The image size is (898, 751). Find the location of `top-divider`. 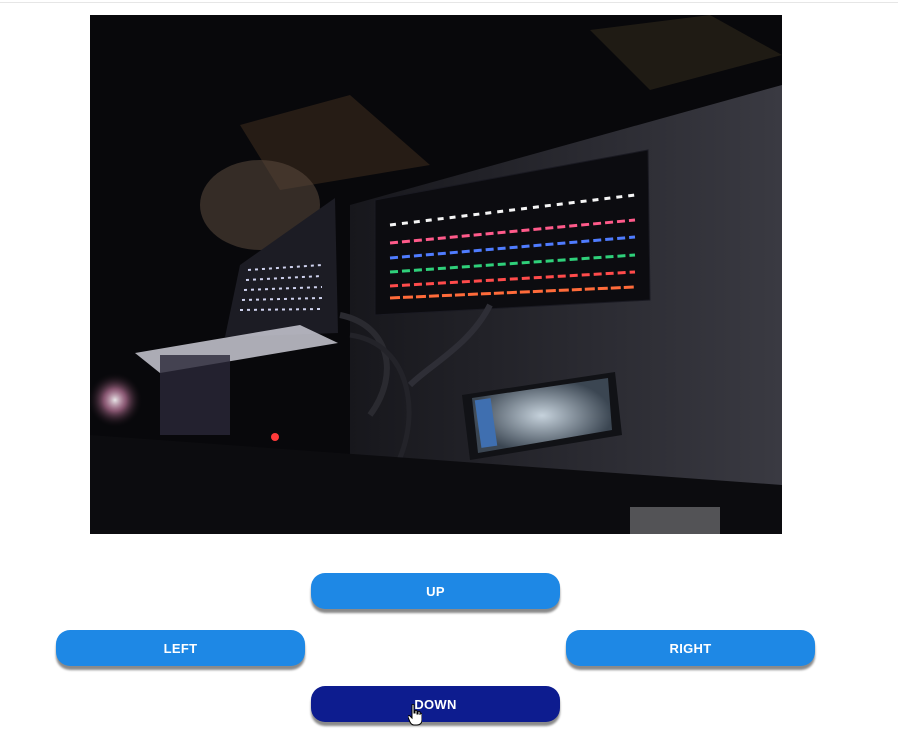

top-divider is located at coordinates (449, 2).